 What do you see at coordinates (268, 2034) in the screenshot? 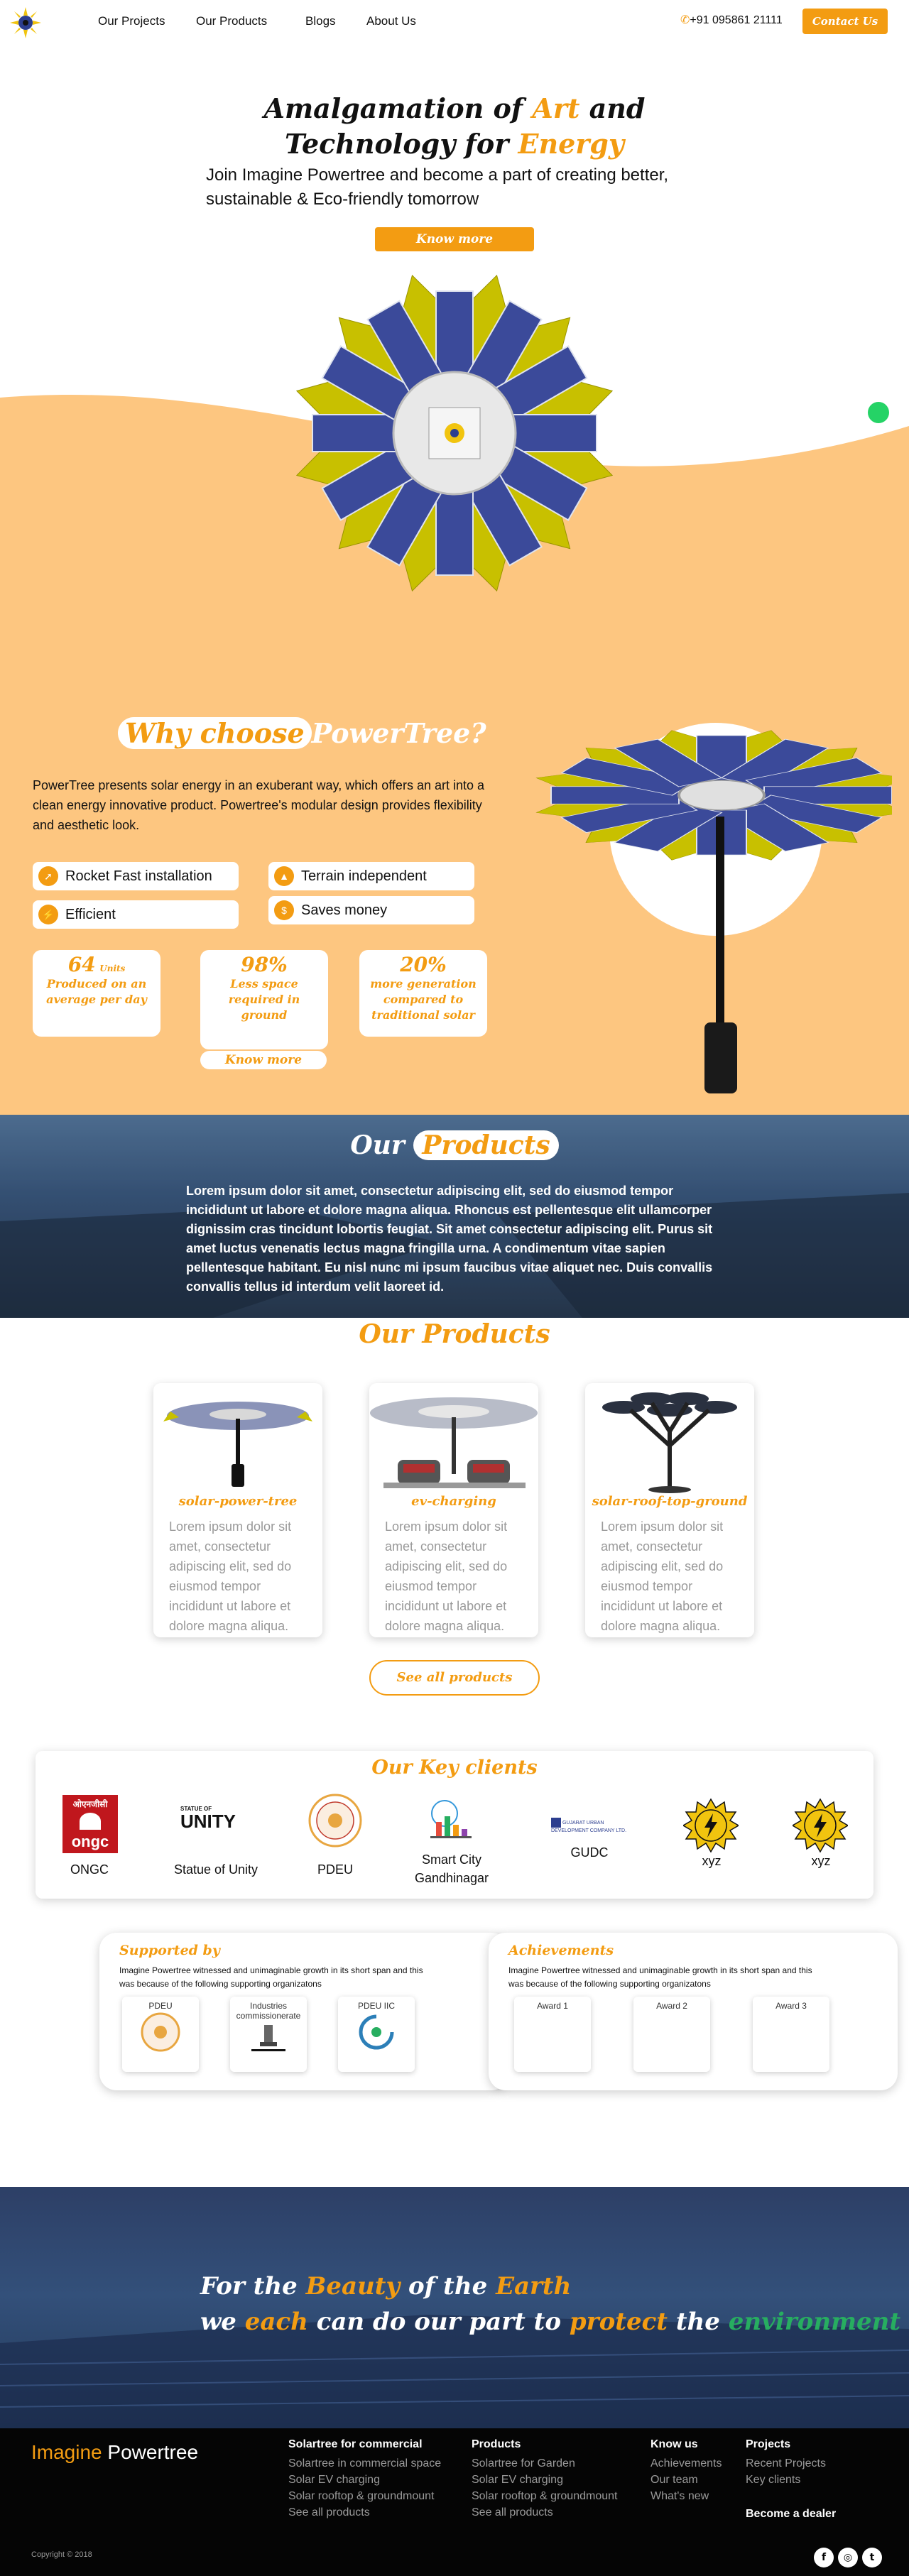
I see `support-industries: Industries commissionerate` at bounding box center [268, 2034].